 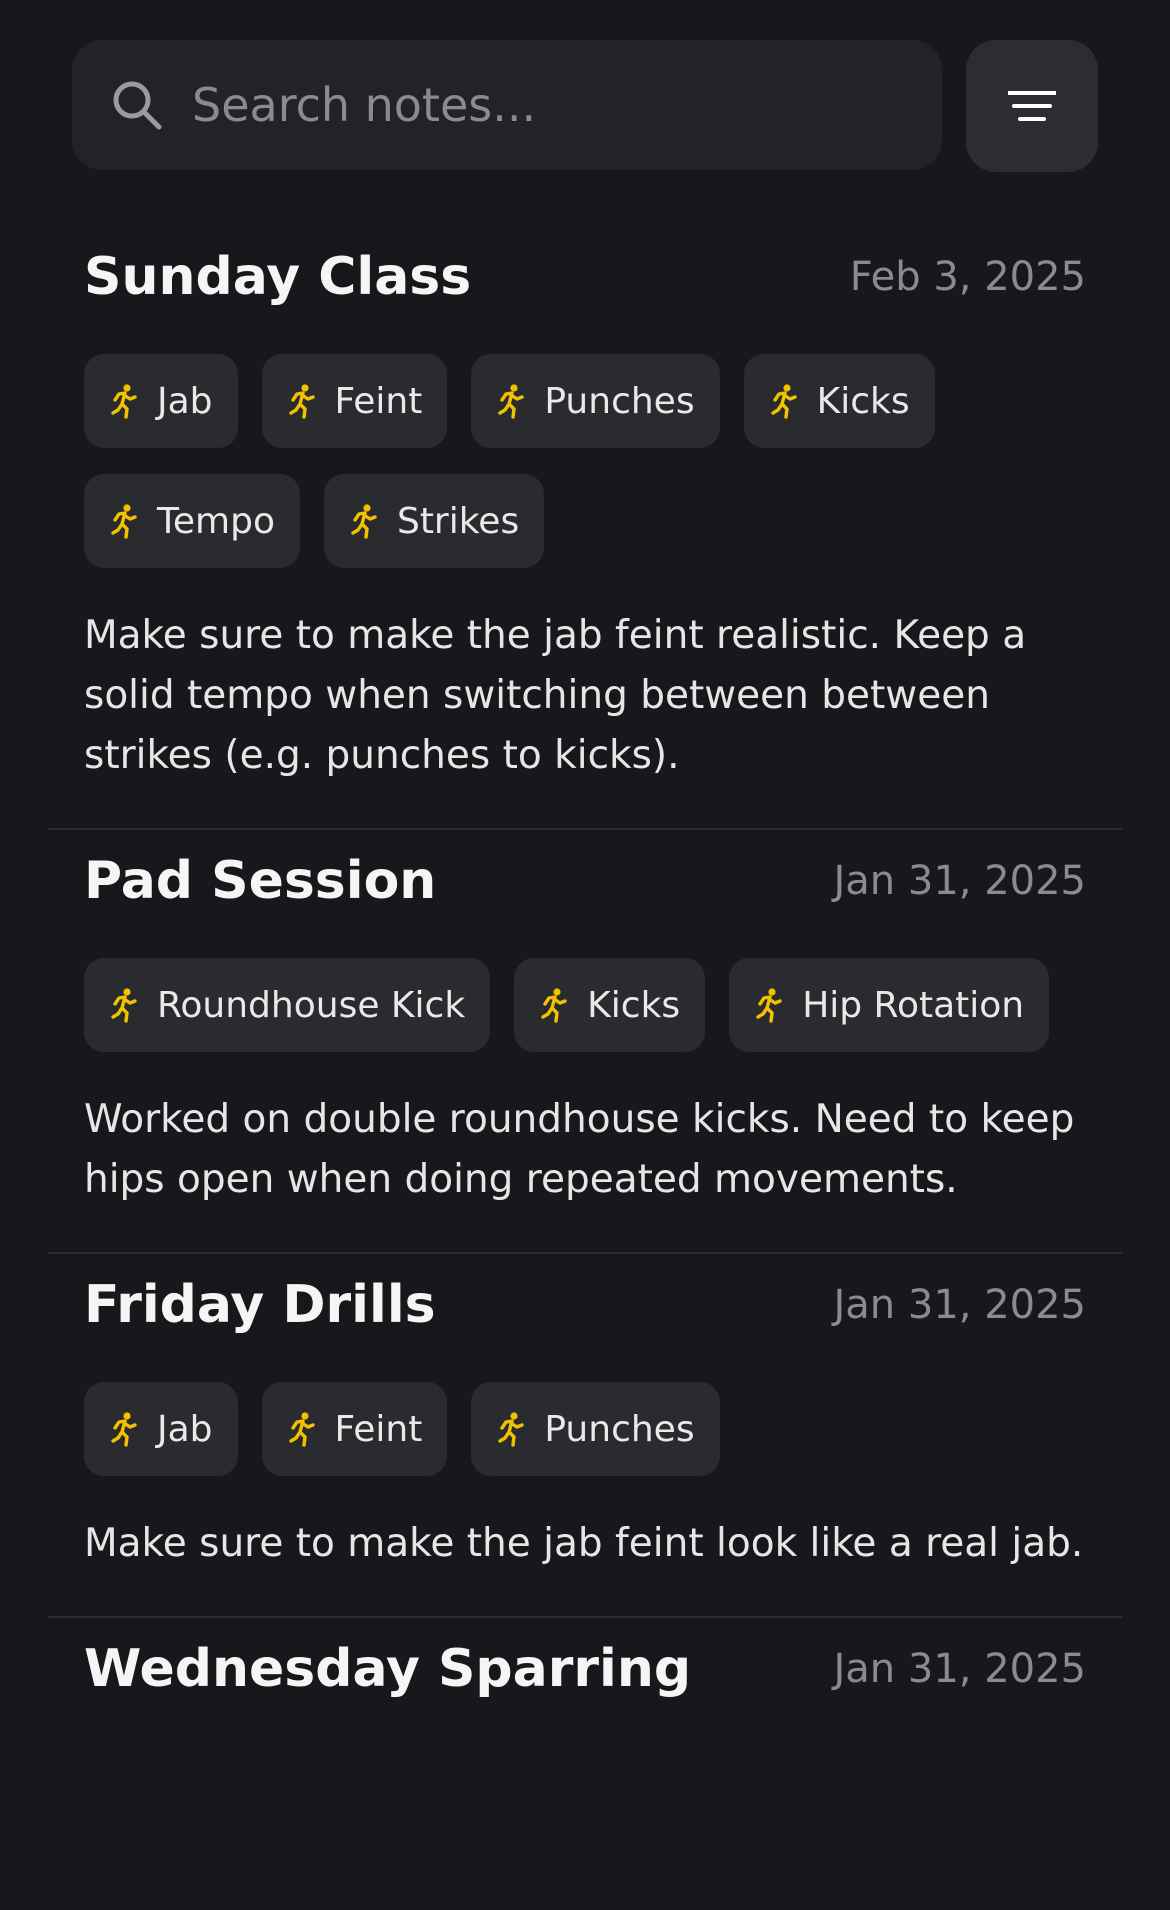 I want to click on tag-chip: Roundhouse Kick, so click(x=287, y=1005).